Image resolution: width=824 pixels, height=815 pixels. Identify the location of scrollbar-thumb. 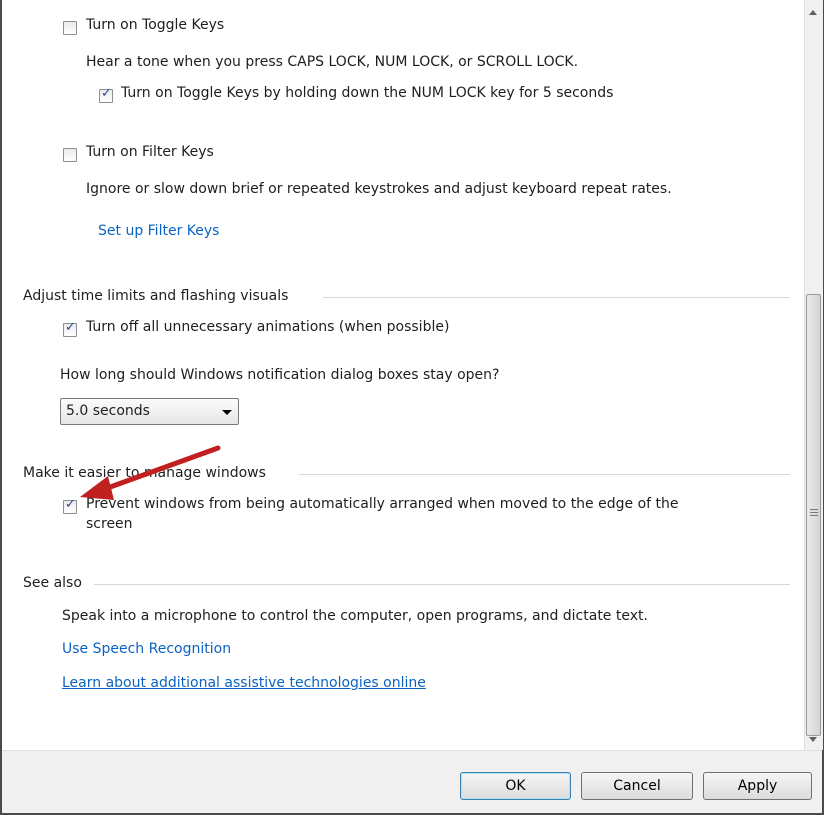
(813, 515).